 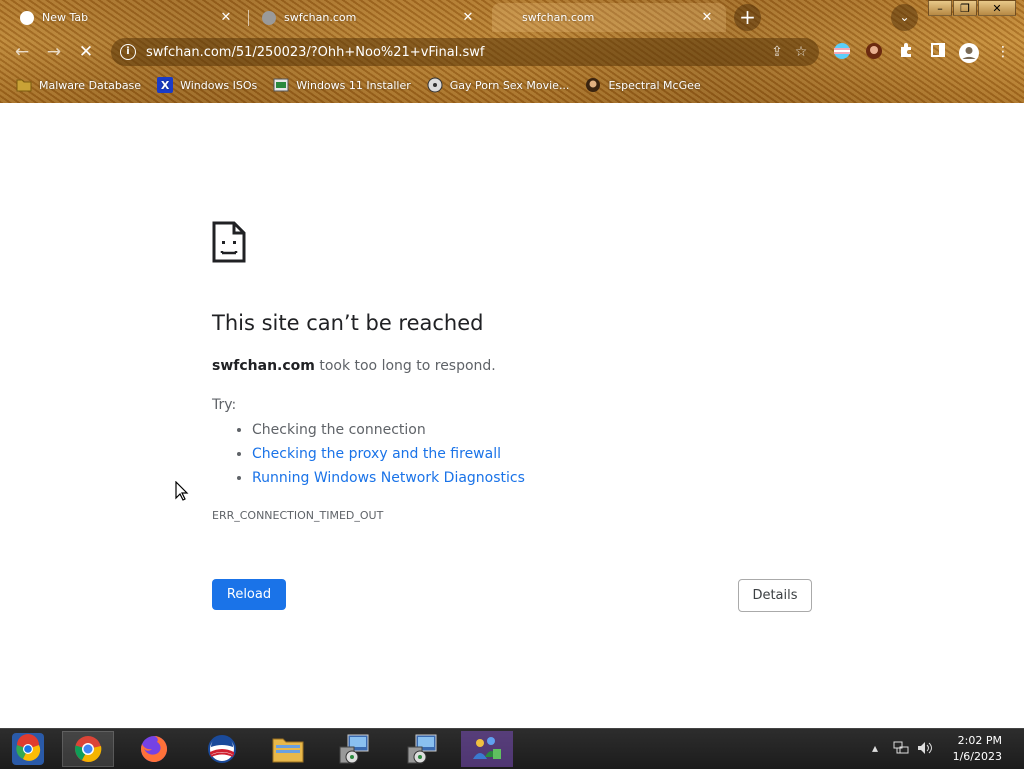 What do you see at coordinates (977, 749) in the screenshot?
I see `clock: 2:02 PM 1/6/2023` at bounding box center [977, 749].